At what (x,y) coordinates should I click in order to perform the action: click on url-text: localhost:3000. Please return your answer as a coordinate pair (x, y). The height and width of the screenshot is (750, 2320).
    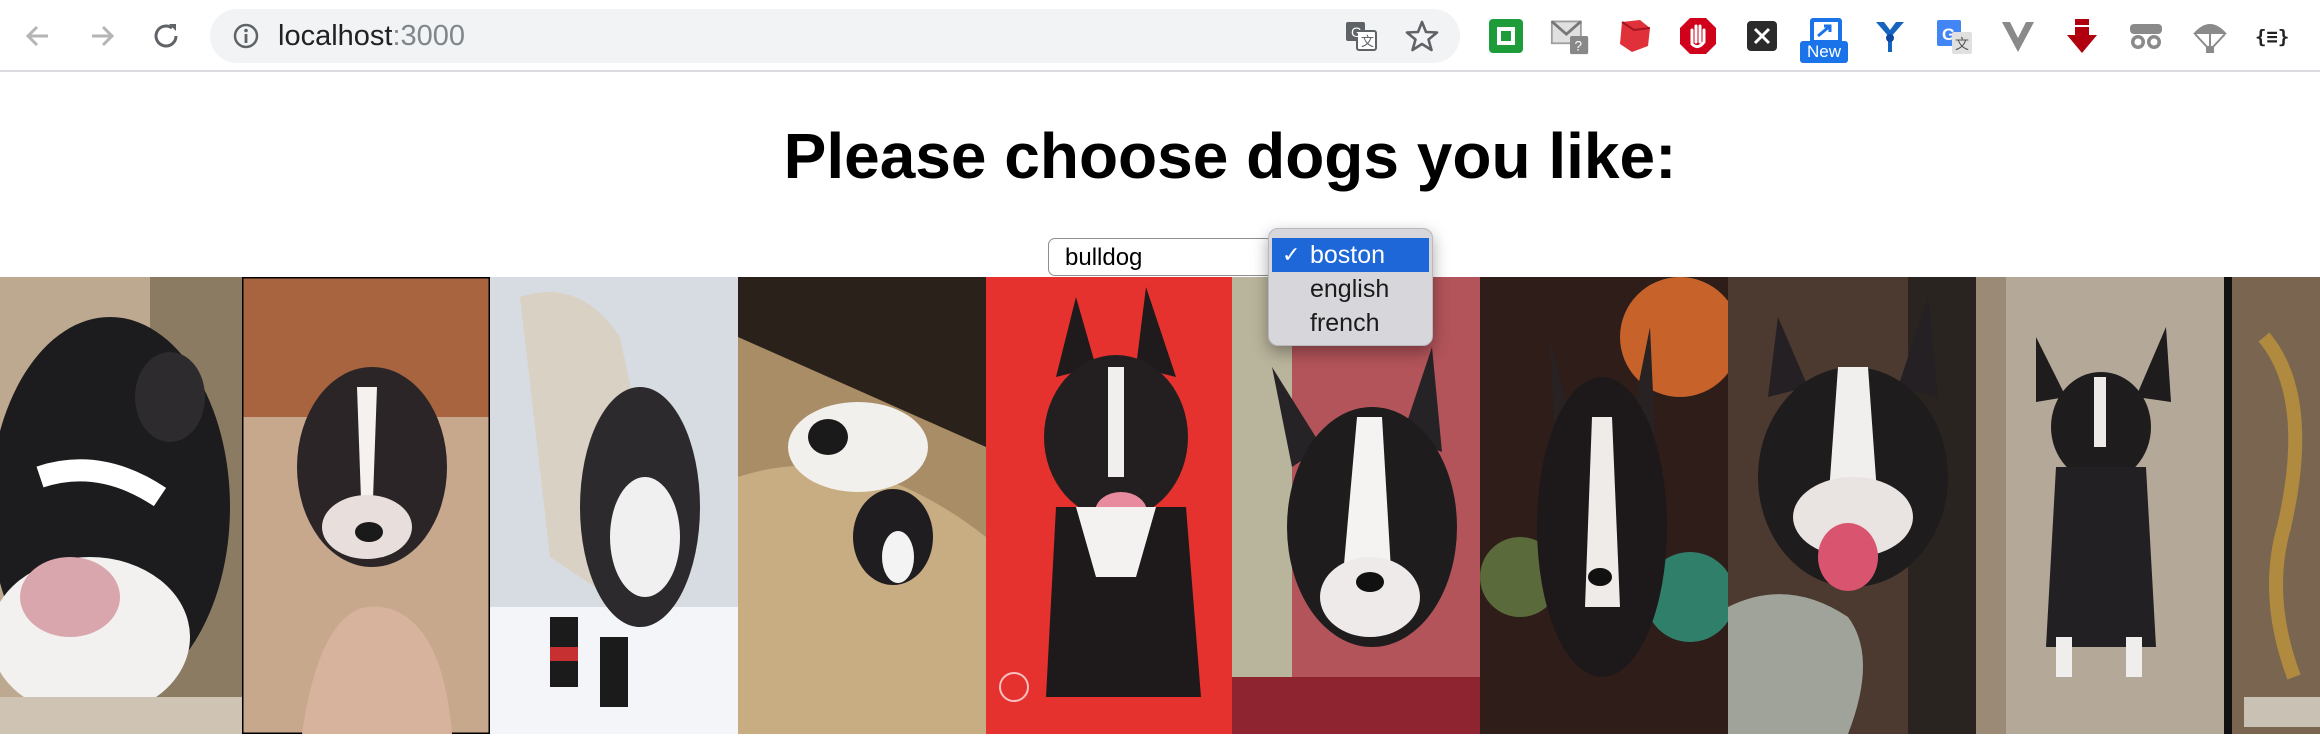
    Looking at the image, I should click on (371, 36).